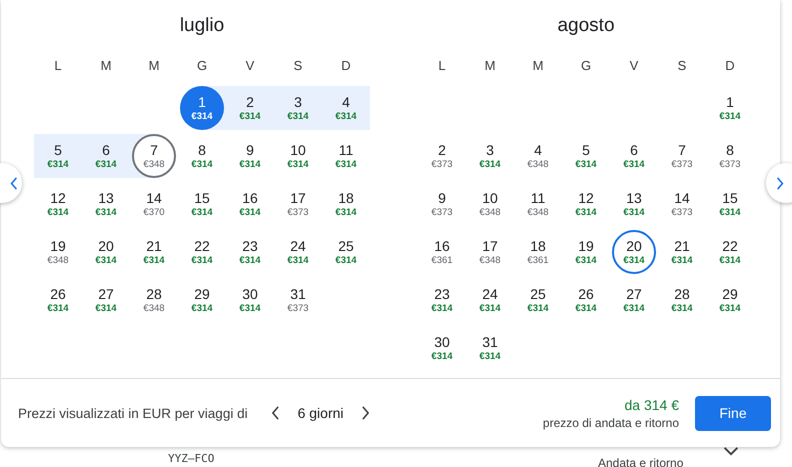  Describe the element at coordinates (298, 204) in the screenshot. I see `day-button: 17 €373` at that location.